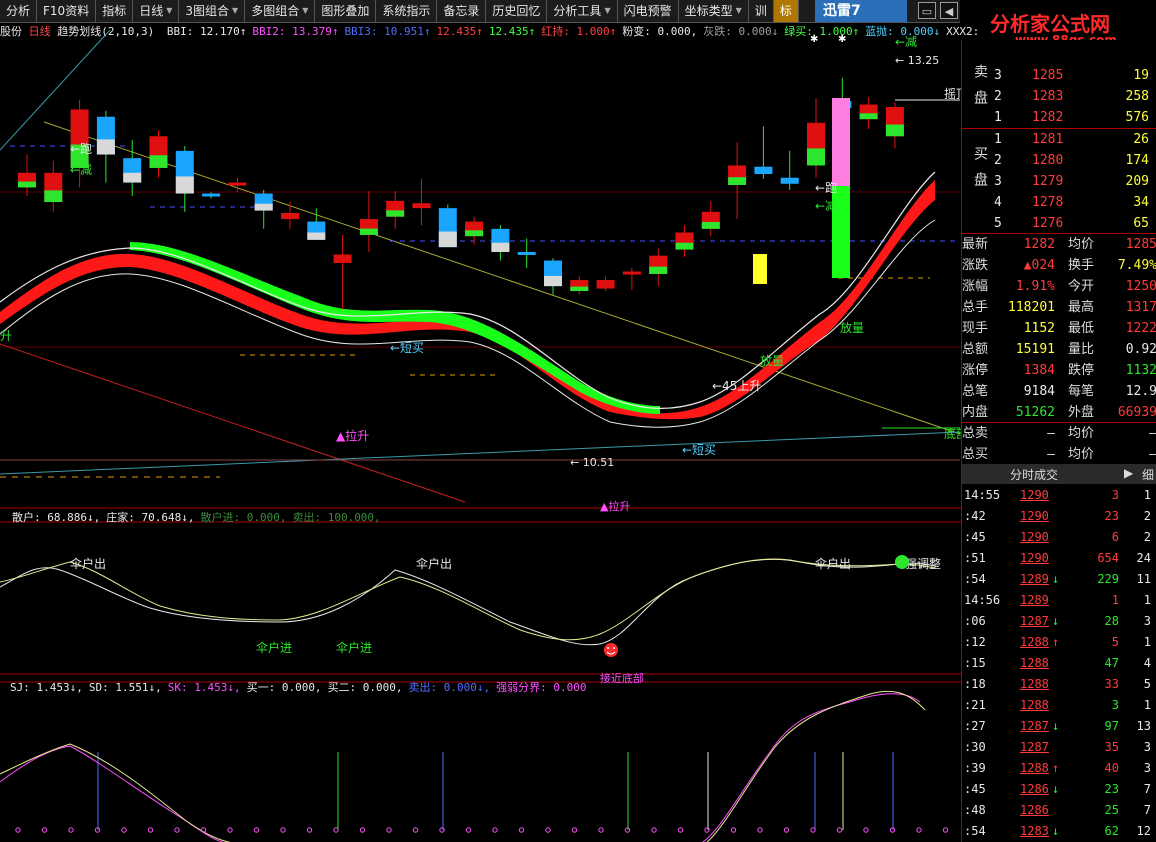  I want to click on quote-value: 1222, so click(1140, 328).